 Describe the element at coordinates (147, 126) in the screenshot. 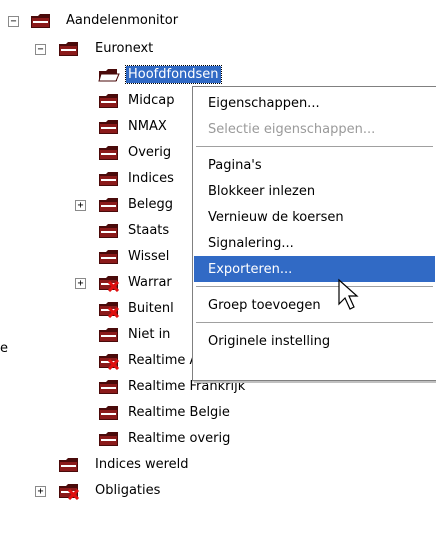

I see `tree-node-label: NMAX` at that location.